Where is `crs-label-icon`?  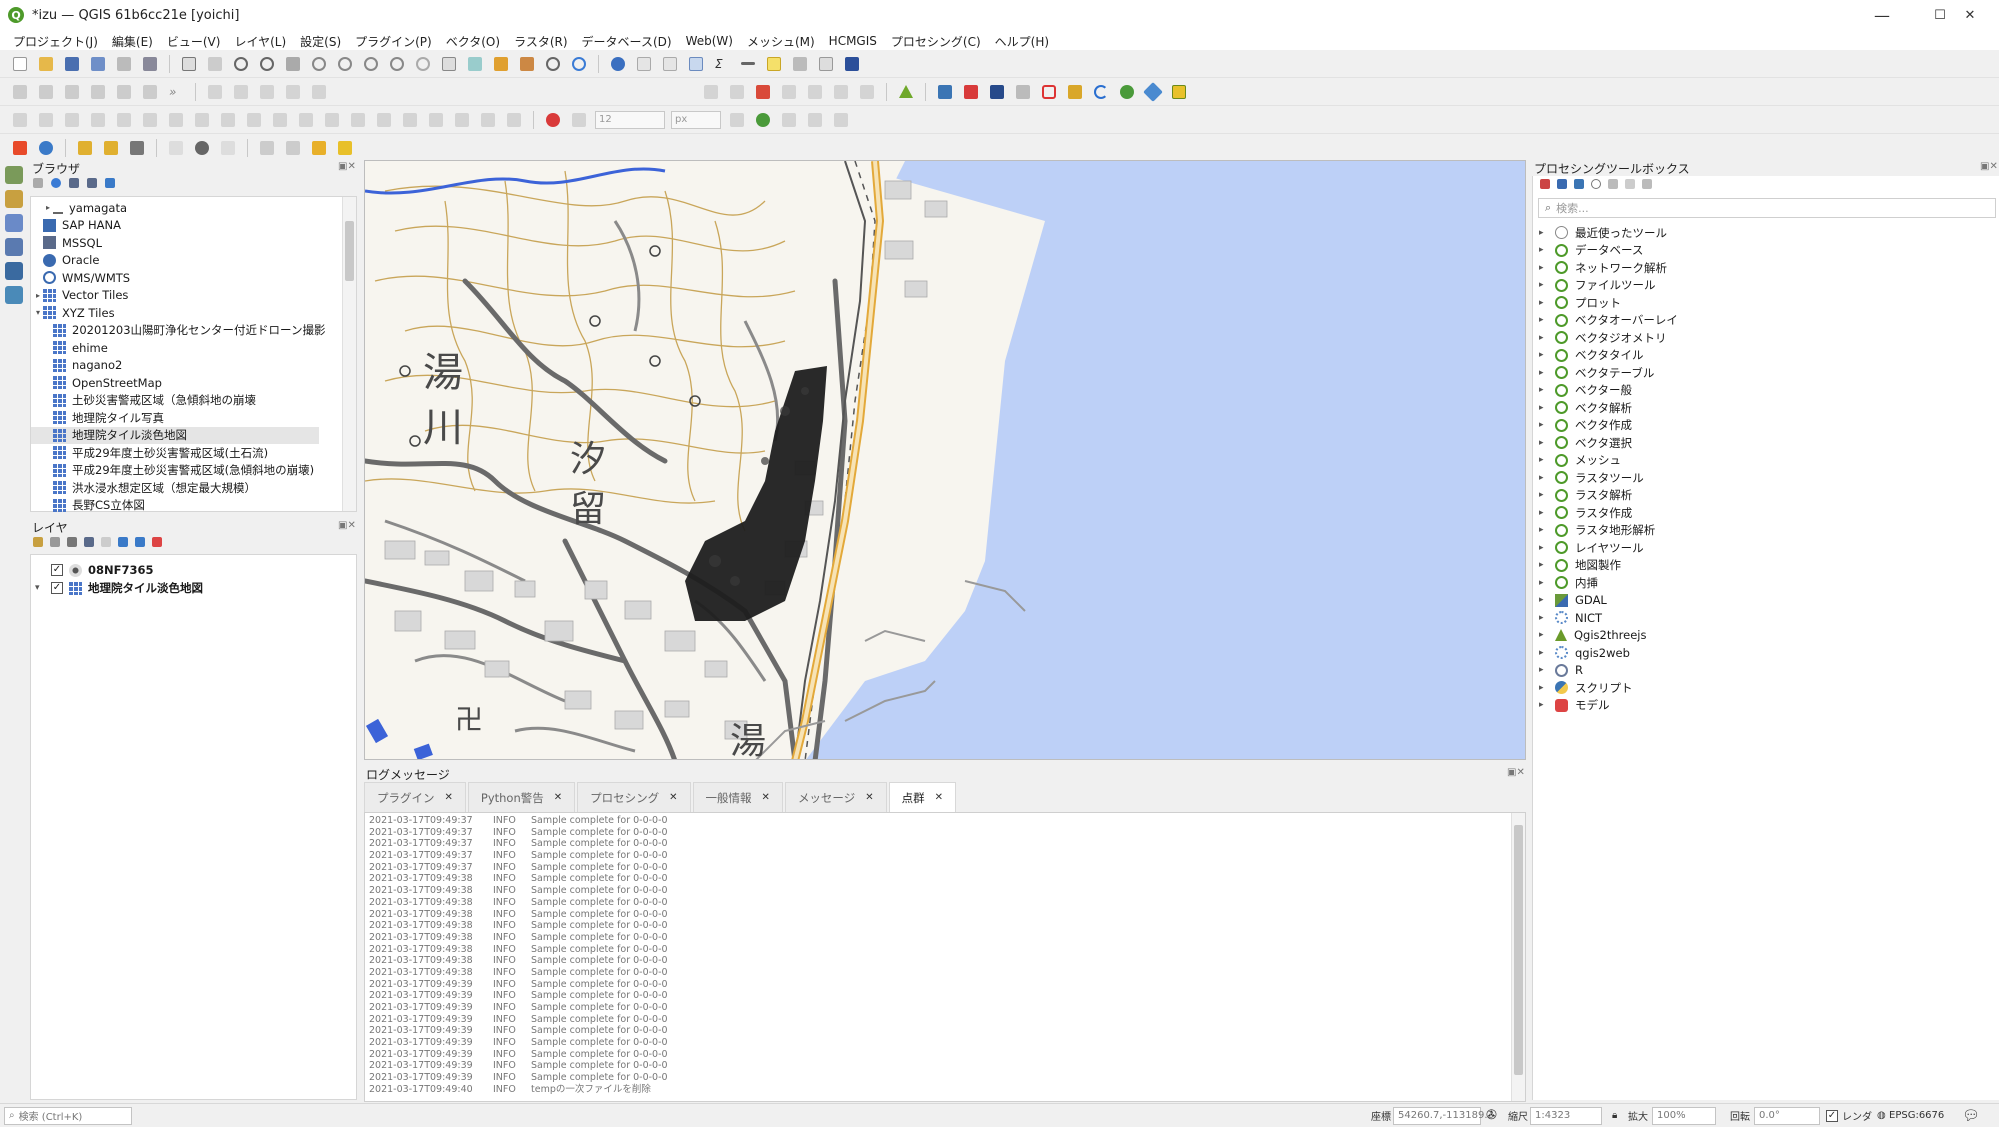 crs-label-icon is located at coordinates (228, 148).